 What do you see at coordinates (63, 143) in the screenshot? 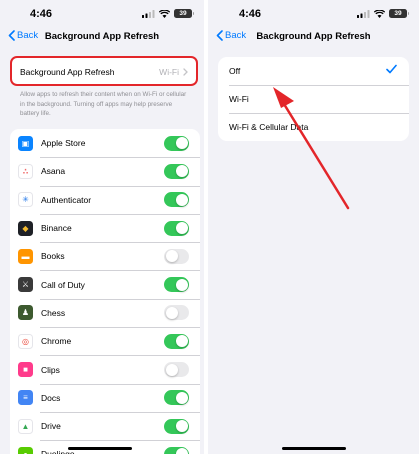
I see `app-name: Apple Store` at bounding box center [63, 143].